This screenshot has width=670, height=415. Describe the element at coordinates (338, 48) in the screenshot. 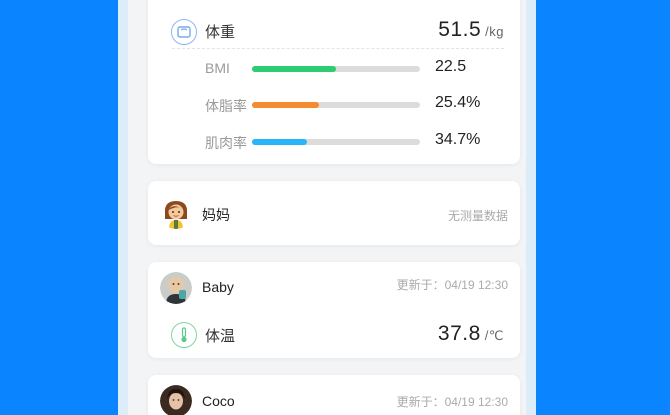

I see `divider` at that location.